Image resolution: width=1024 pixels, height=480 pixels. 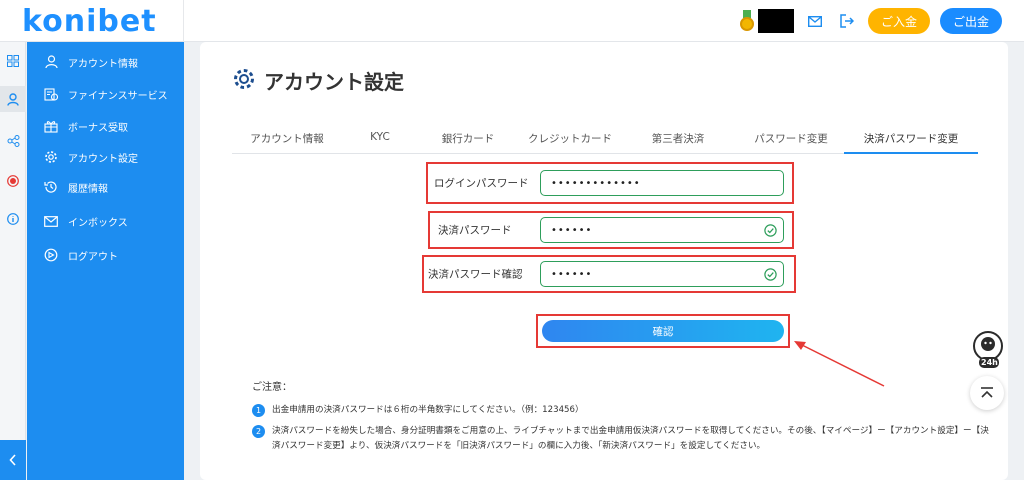 What do you see at coordinates (334, 82) in the screenshot?
I see `page-title: アカウント設定` at bounding box center [334, 82].